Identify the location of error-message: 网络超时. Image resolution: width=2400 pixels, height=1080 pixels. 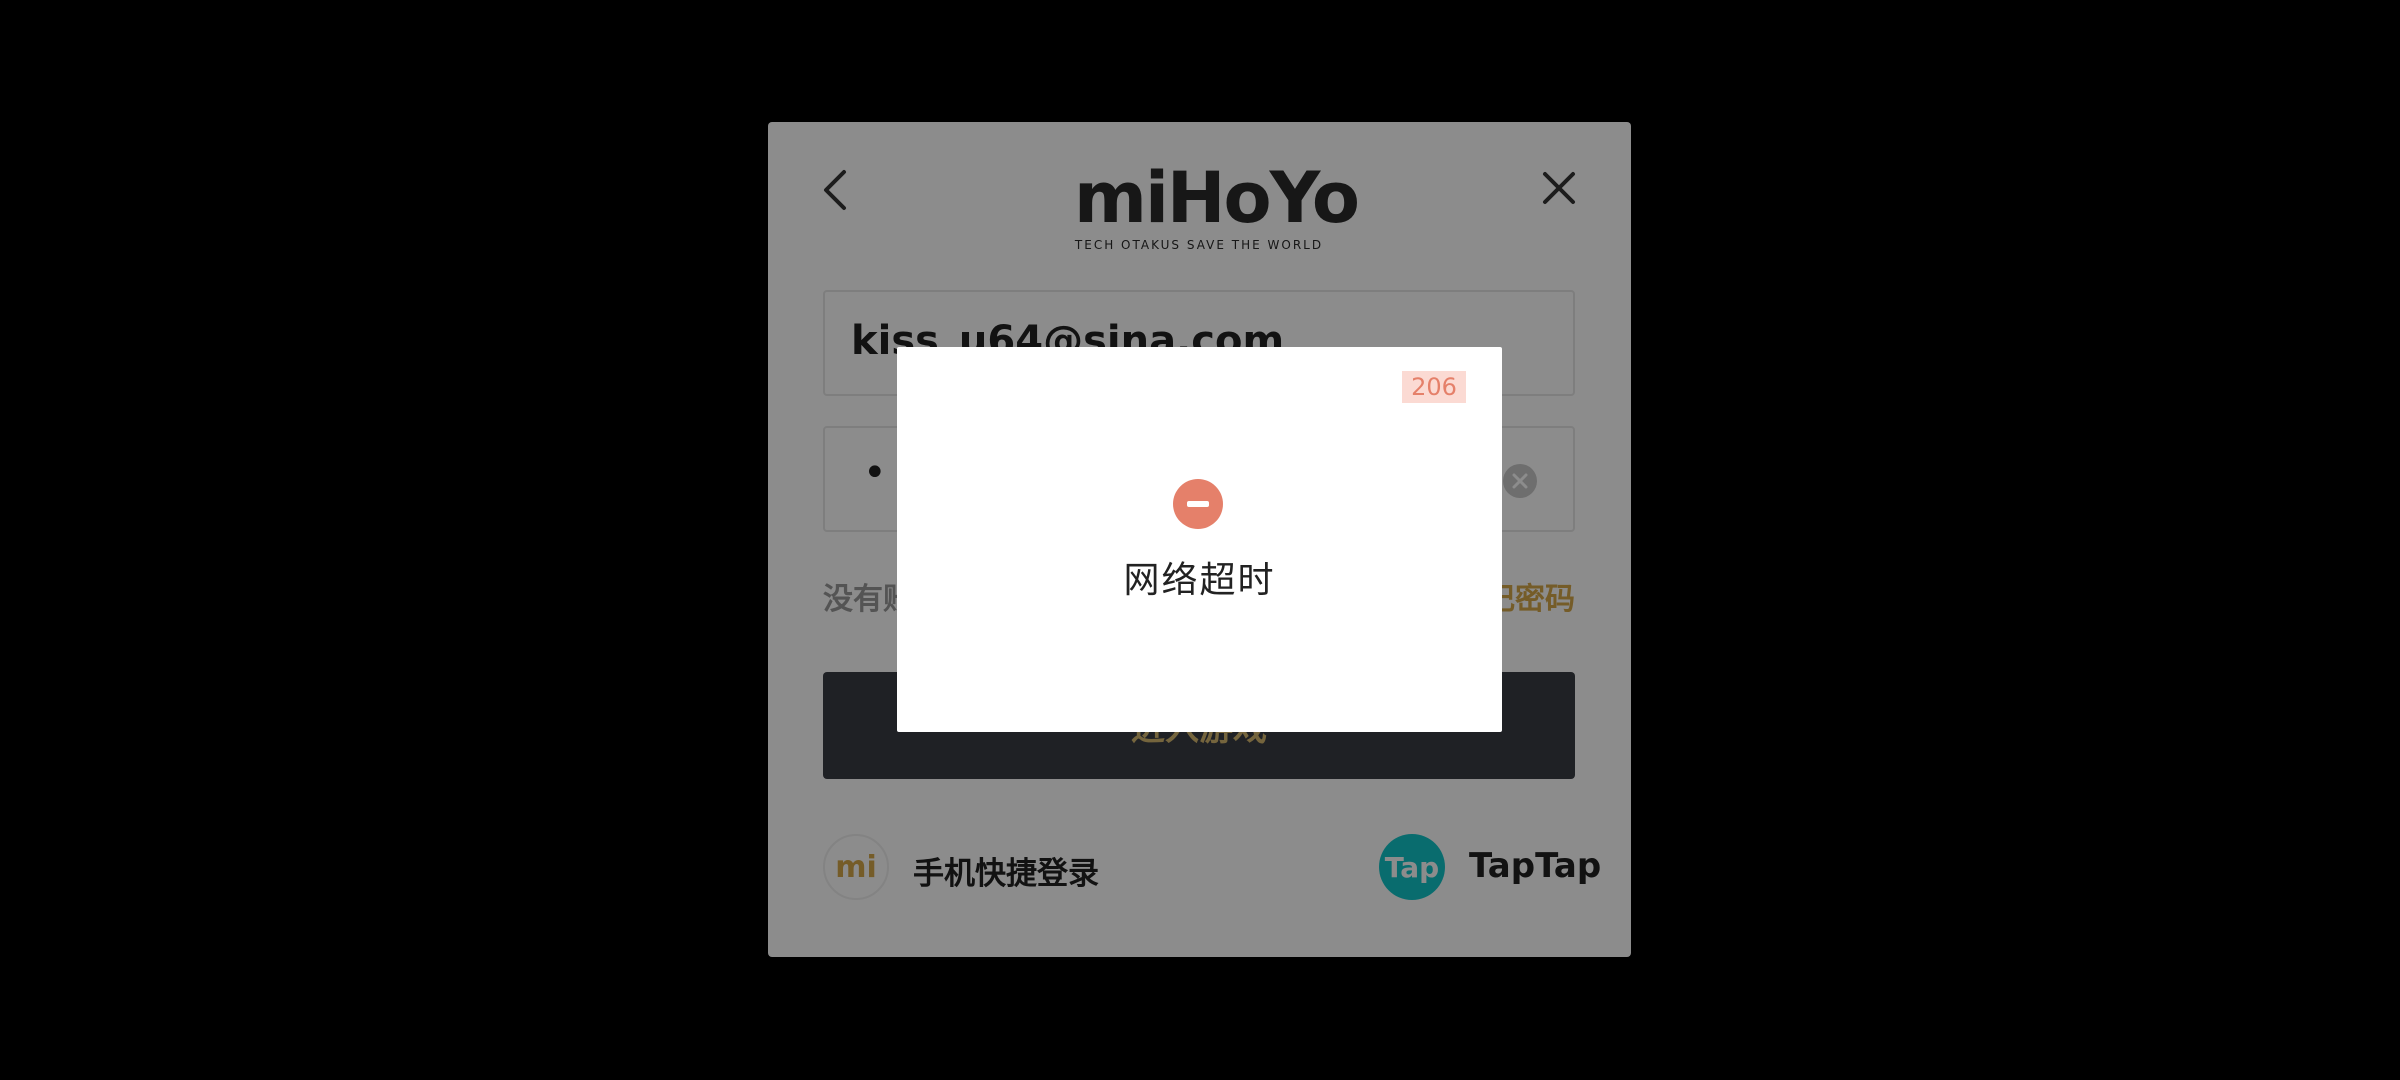
(1199, 580).